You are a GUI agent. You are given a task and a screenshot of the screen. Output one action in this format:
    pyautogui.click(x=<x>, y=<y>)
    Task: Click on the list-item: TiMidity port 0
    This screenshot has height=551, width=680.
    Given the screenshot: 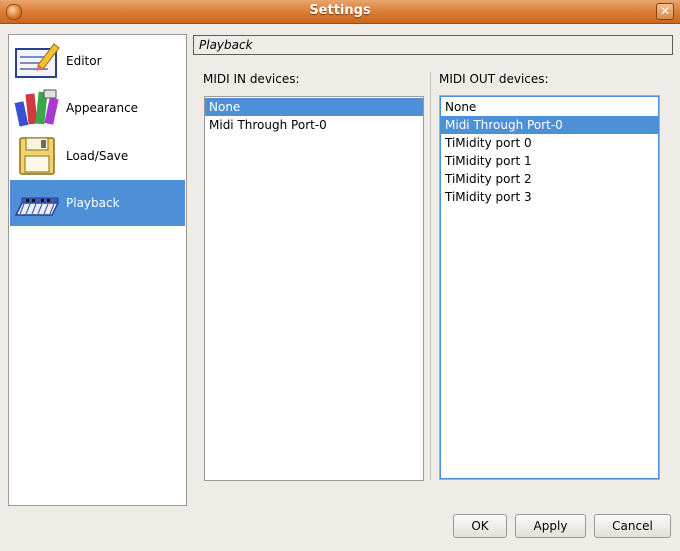 What is the action you would take?
    pyautogui.click(x=549, y=143)
    